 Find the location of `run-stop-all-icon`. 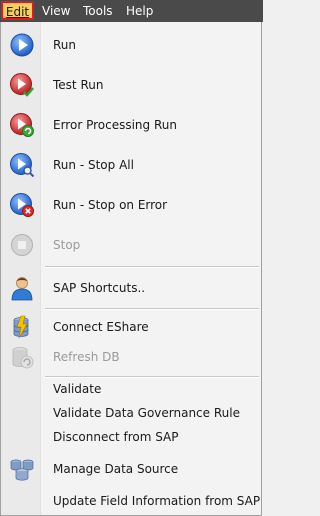

run-stop-all-icon is located at coordinates (22, 165).